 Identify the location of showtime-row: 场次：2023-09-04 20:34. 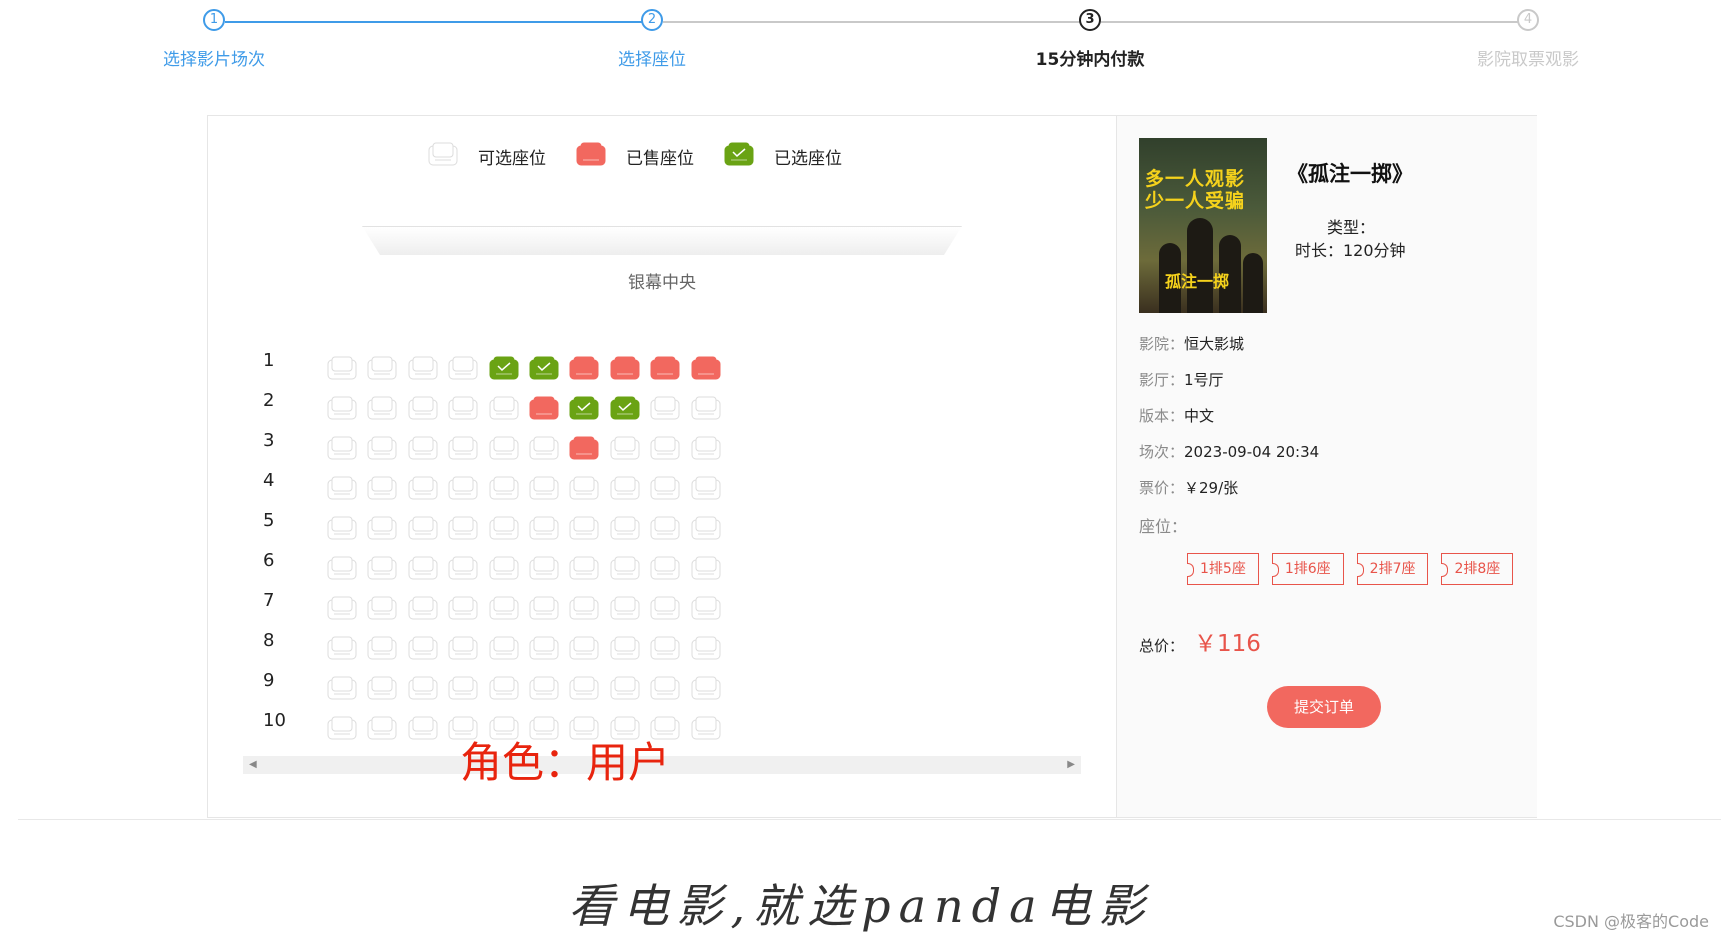
(1229, 451).